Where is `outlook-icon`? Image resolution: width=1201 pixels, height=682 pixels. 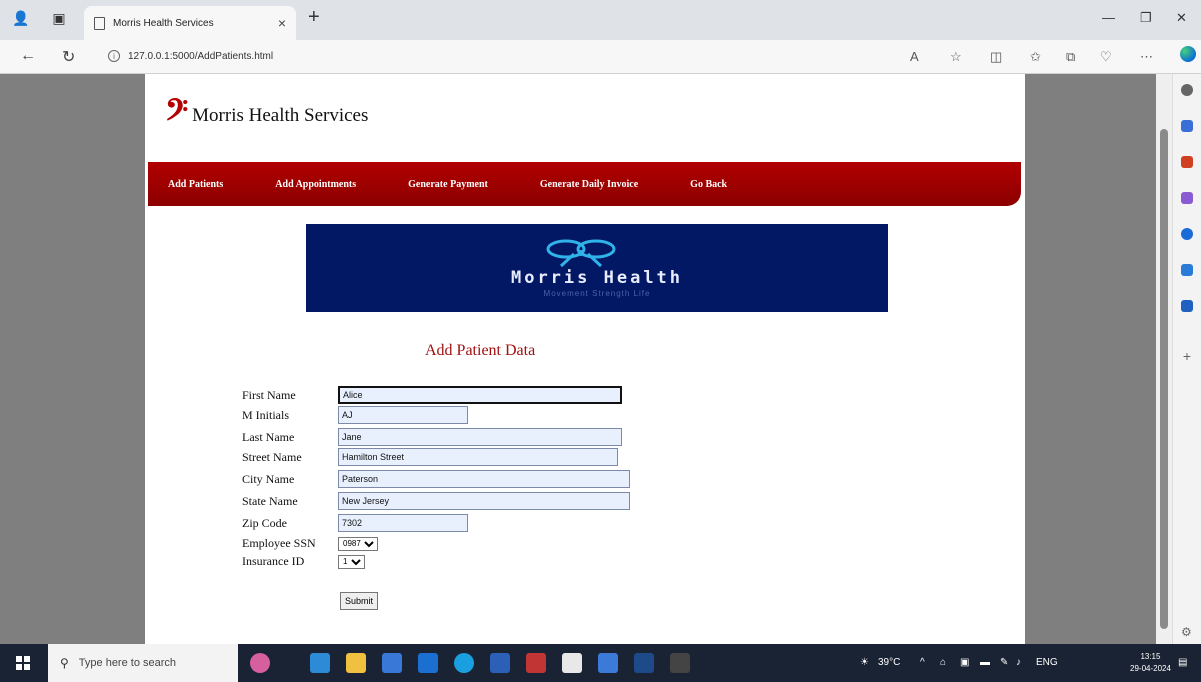 outlook-icon is located at coordinates (1187, 270).